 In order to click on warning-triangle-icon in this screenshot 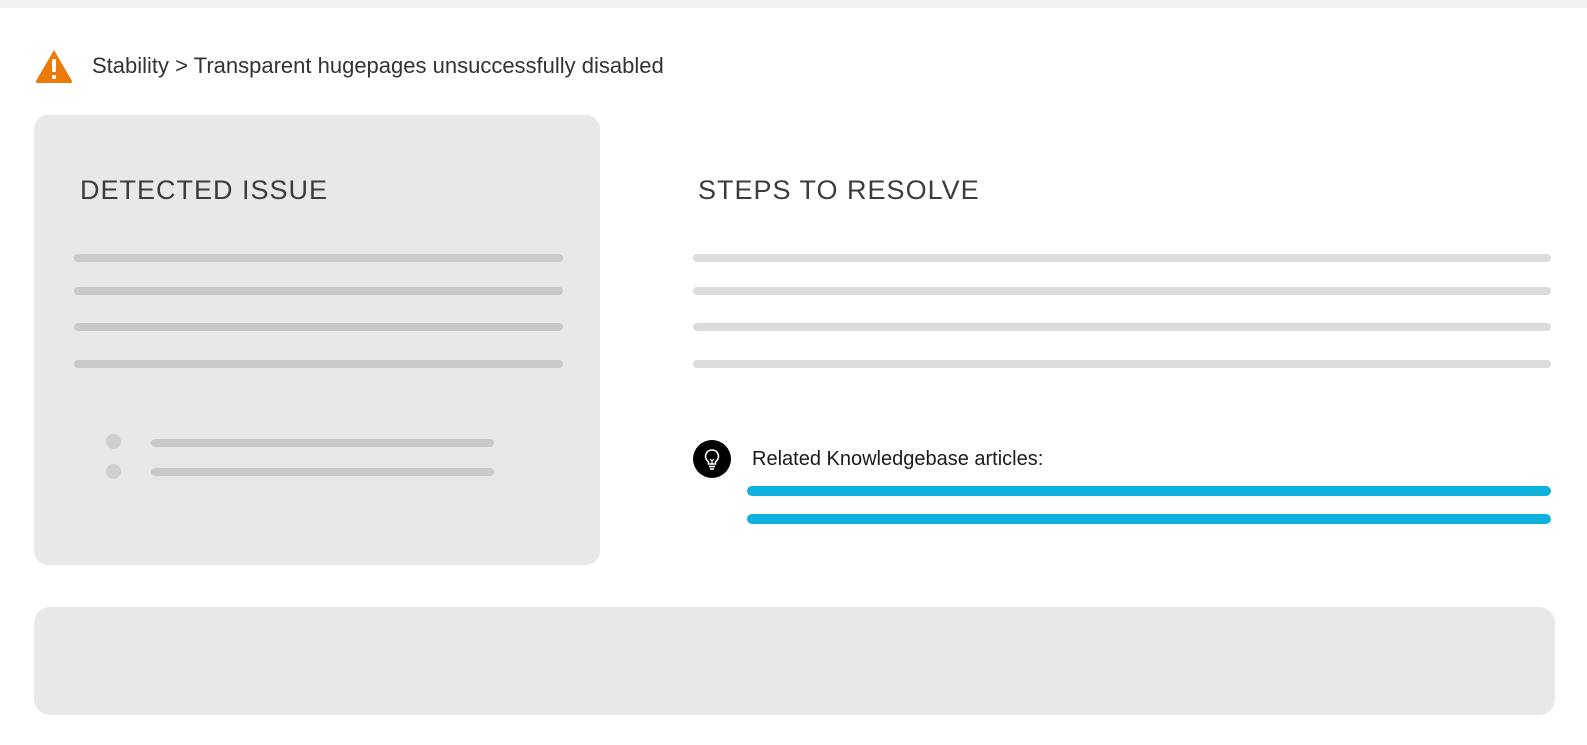, I will do `click(54, 66)`.